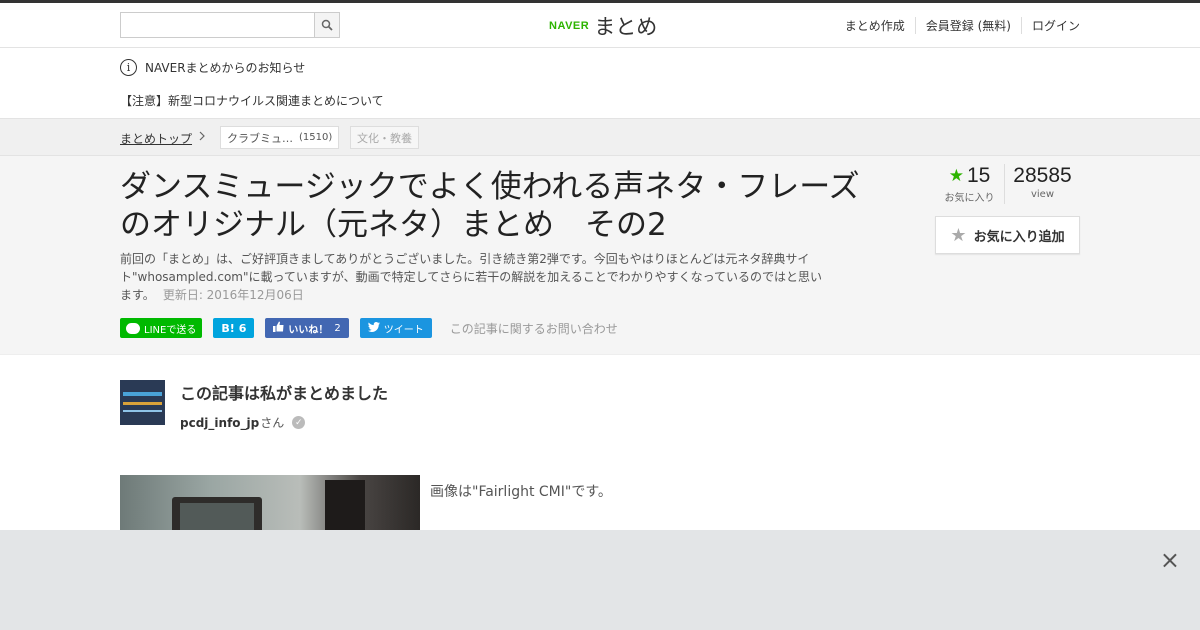 Image resolution: width=1200 pixels, height=630 pixels. I want to click on author-info: この記事は私がまとめました pcdj_info_jp さん ✓, so click(284, 405).